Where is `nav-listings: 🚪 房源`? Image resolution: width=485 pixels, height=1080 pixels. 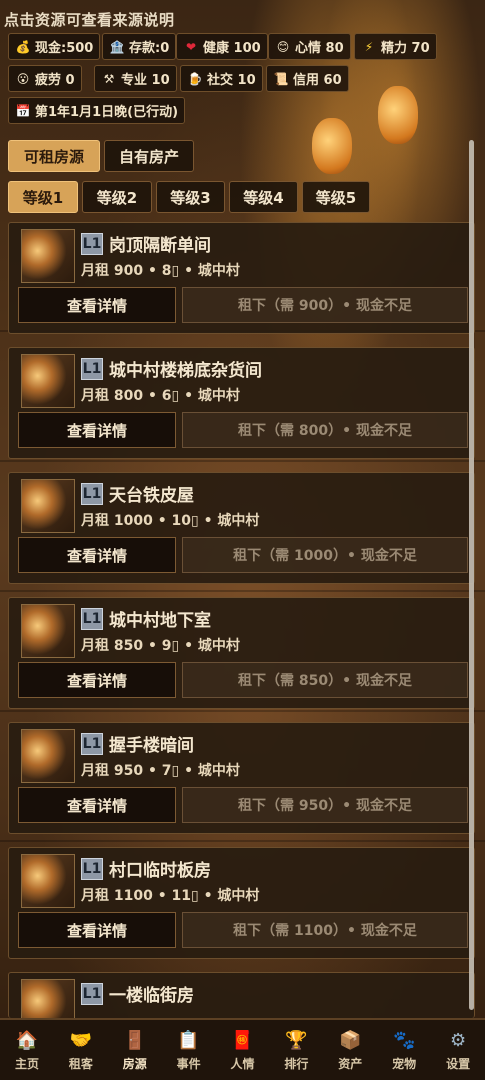 nav-listings: 🚪 房源 is located at coordinates (135, 1050).